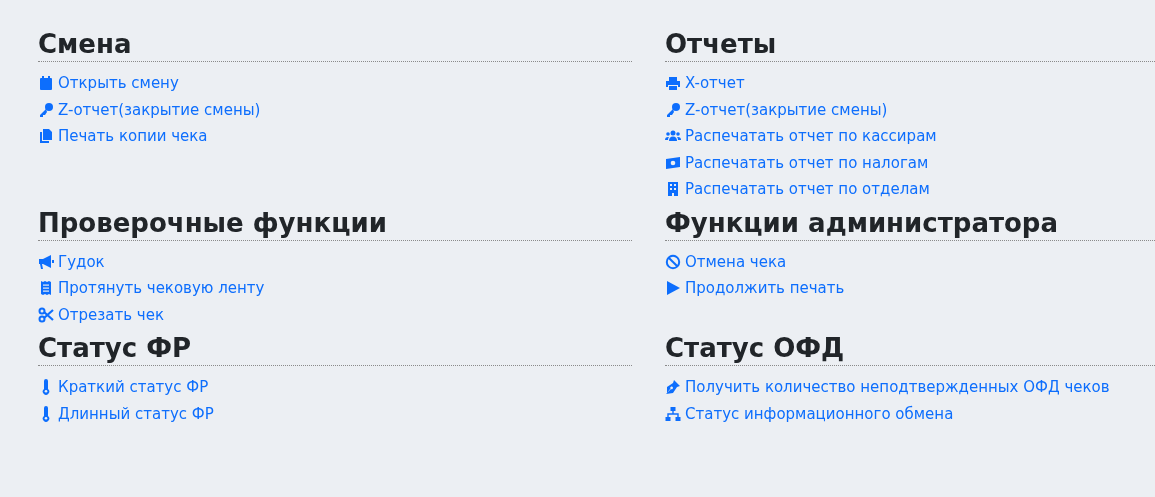  I want to click on action-link: Распечатать отчет по кассирам, so click(801, 136).